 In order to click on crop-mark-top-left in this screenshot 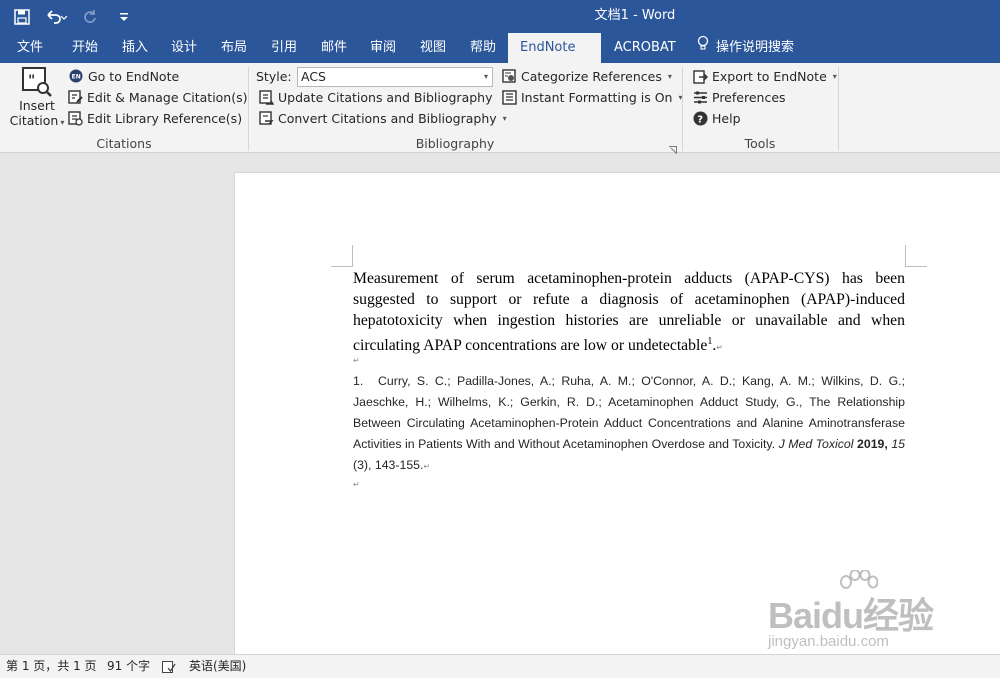, I will do `click(342, 256)`.